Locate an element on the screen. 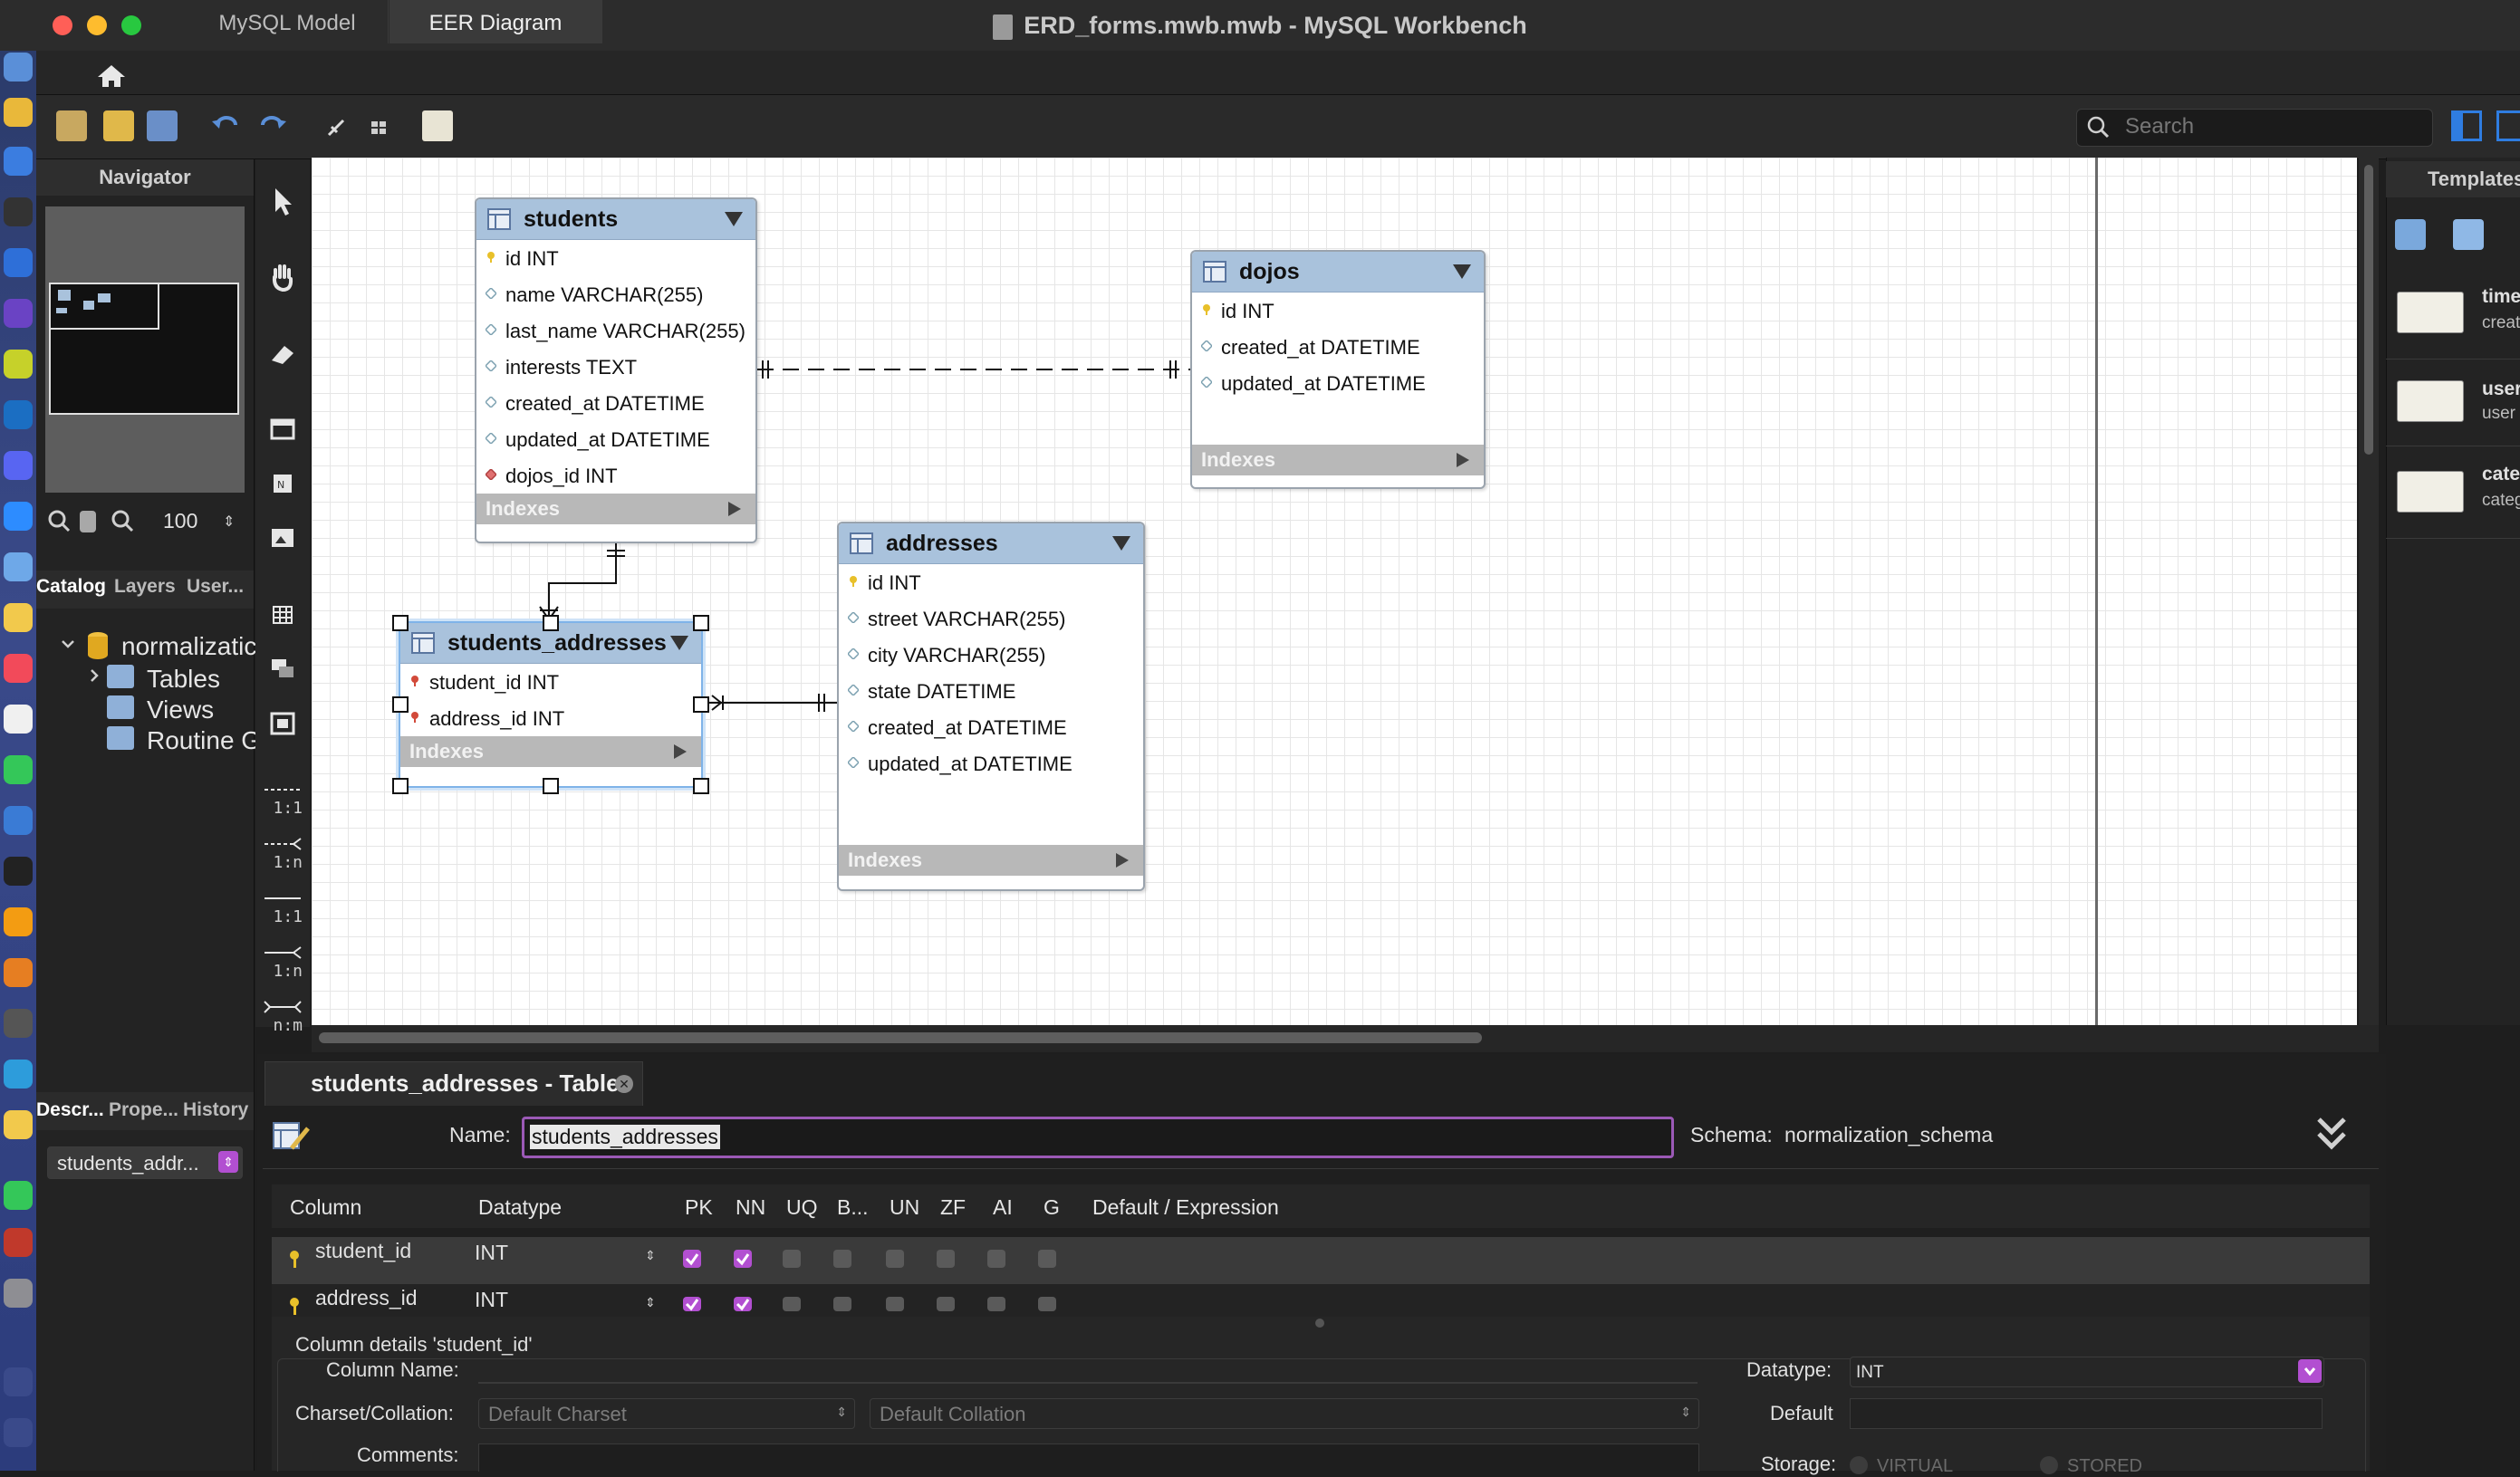 This screenshot has width=2520, height=1477. collapse-editor-icon is located at coordinates (2331, 1134).